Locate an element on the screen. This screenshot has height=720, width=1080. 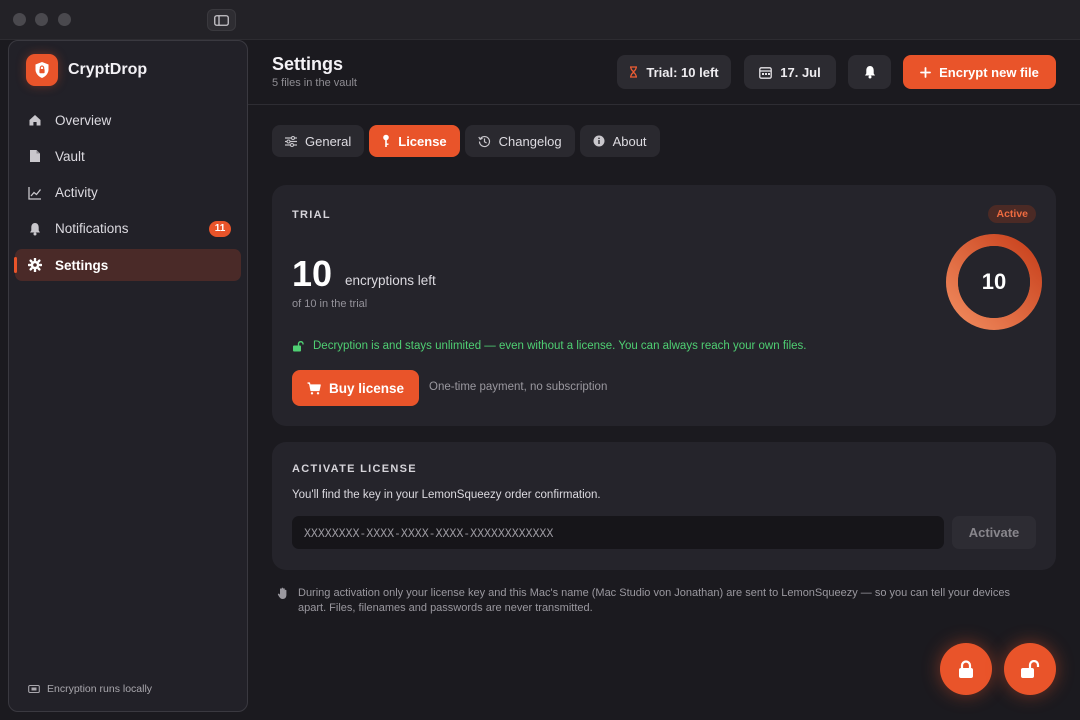
payment-note: One-time payment, no subscription is located at coordinates (518, 387).